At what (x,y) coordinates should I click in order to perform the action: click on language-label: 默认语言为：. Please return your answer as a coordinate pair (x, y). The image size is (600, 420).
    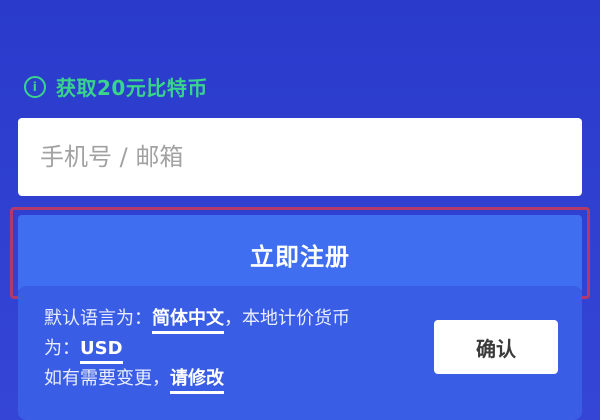
    Looking at the image, I should click on (98, 318).